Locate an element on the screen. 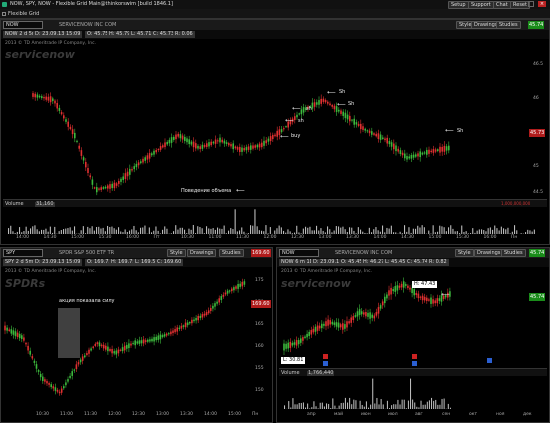 Image resolution: width=550 pixels, height=423 pixels. now-daily-style-button: Style is located at coordinates (464, 253).